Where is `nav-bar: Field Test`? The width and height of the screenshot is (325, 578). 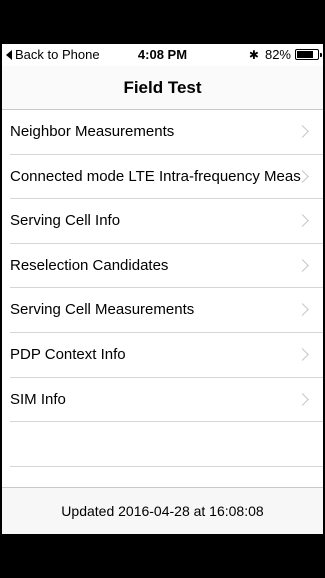
nav-bar: Field Test is located at coordinates (162, 88).